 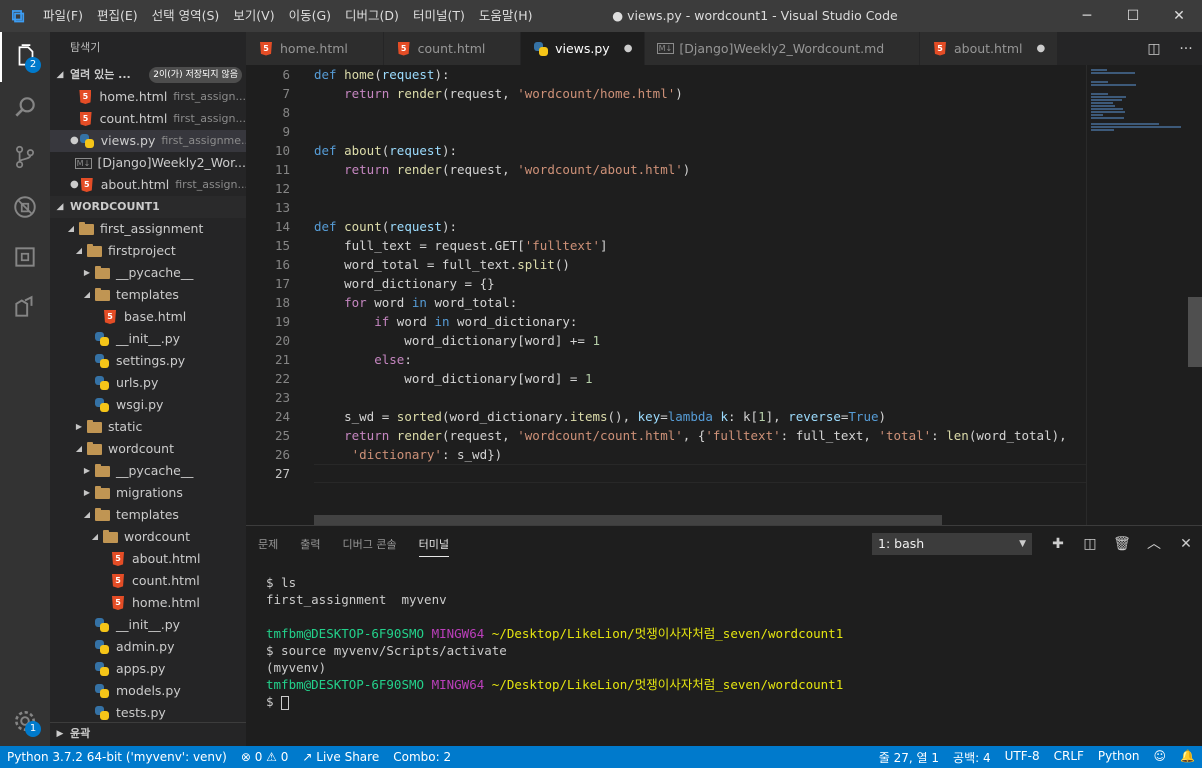 I want to click on tree-file: wsgi.py, so click(x=148, y=405).